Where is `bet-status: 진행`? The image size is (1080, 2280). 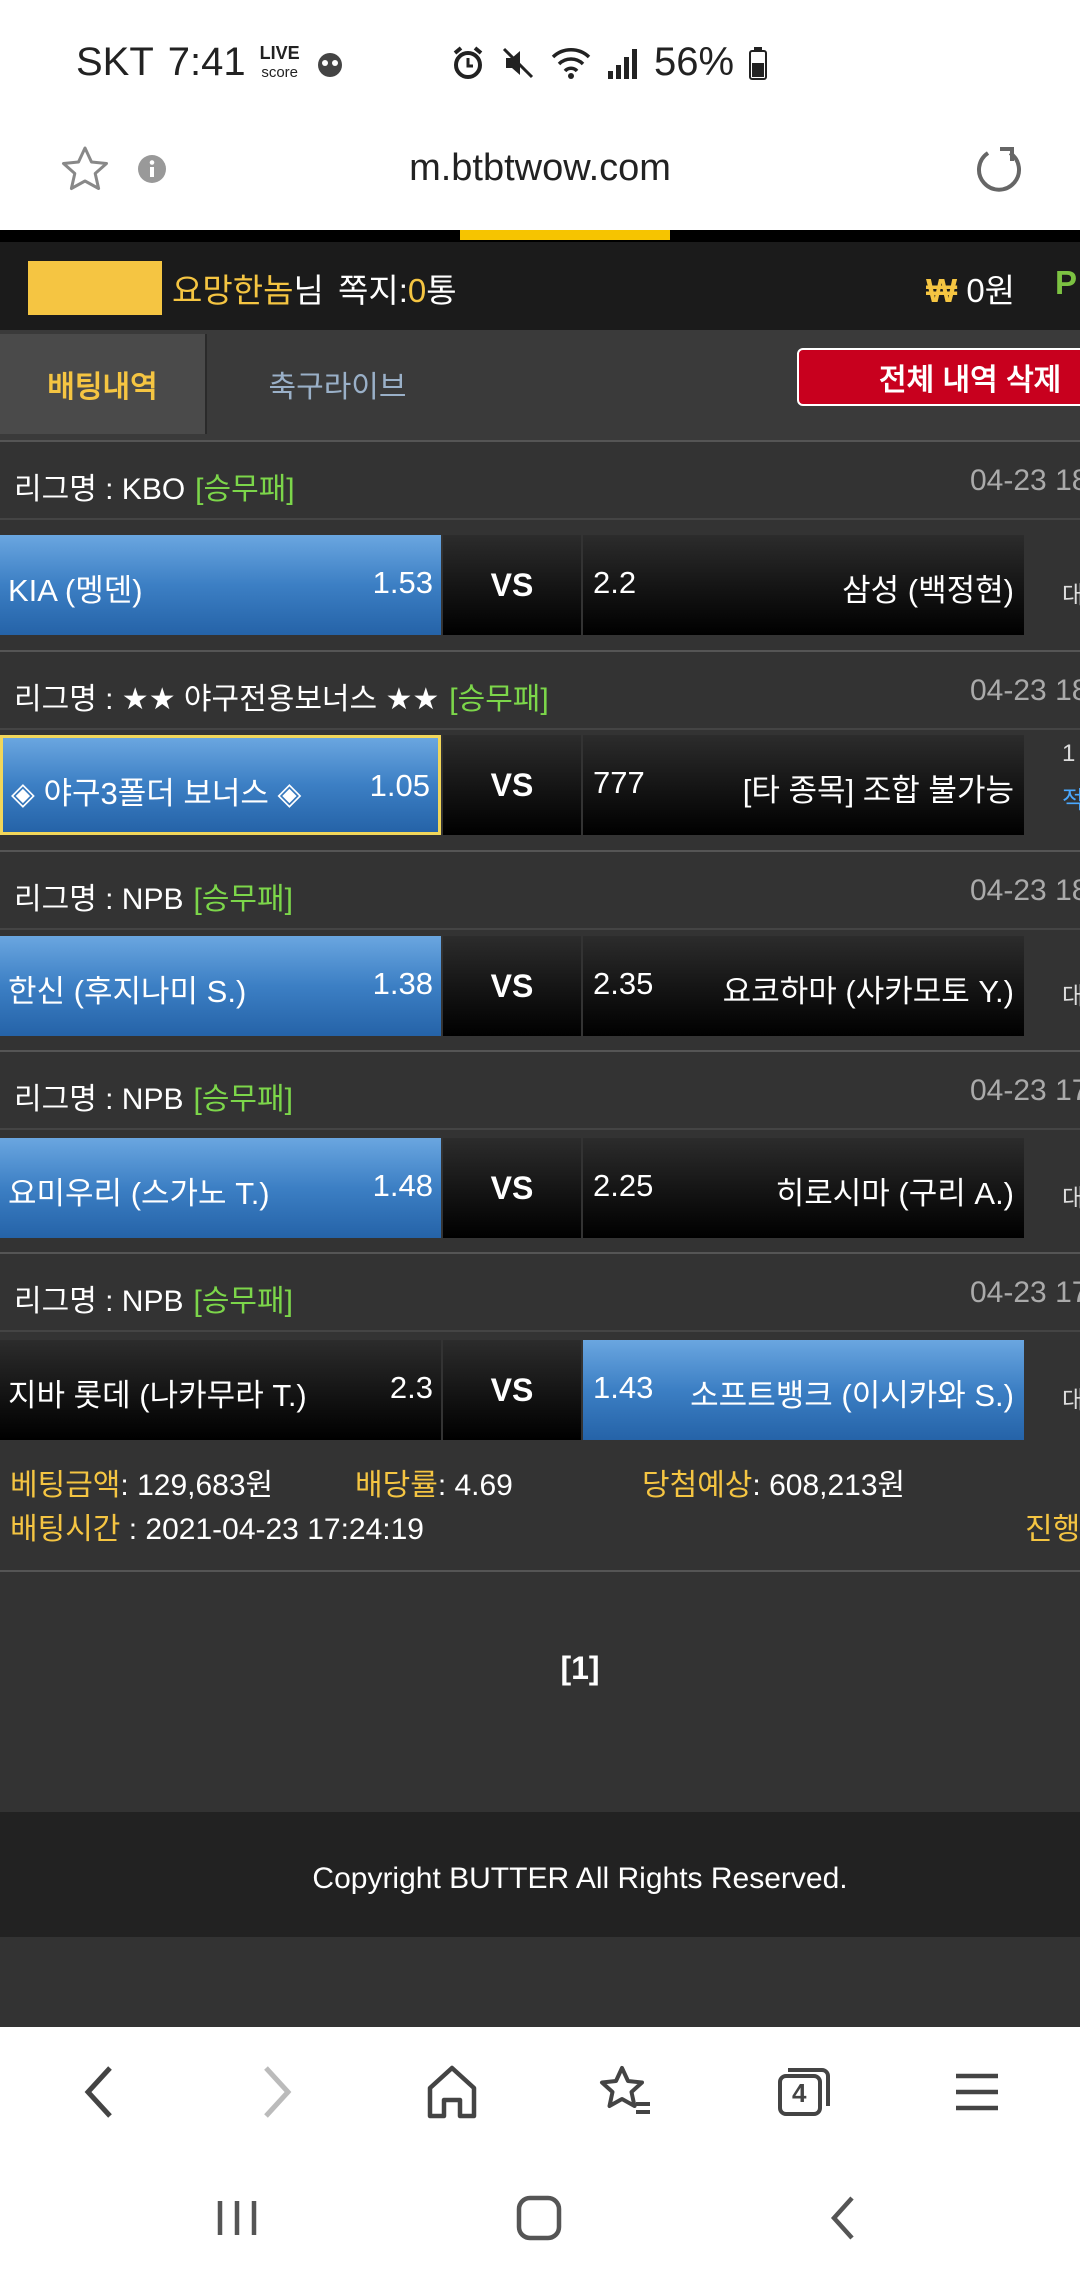 bet-status: 진행 is located at coordinates (1052, 1529).